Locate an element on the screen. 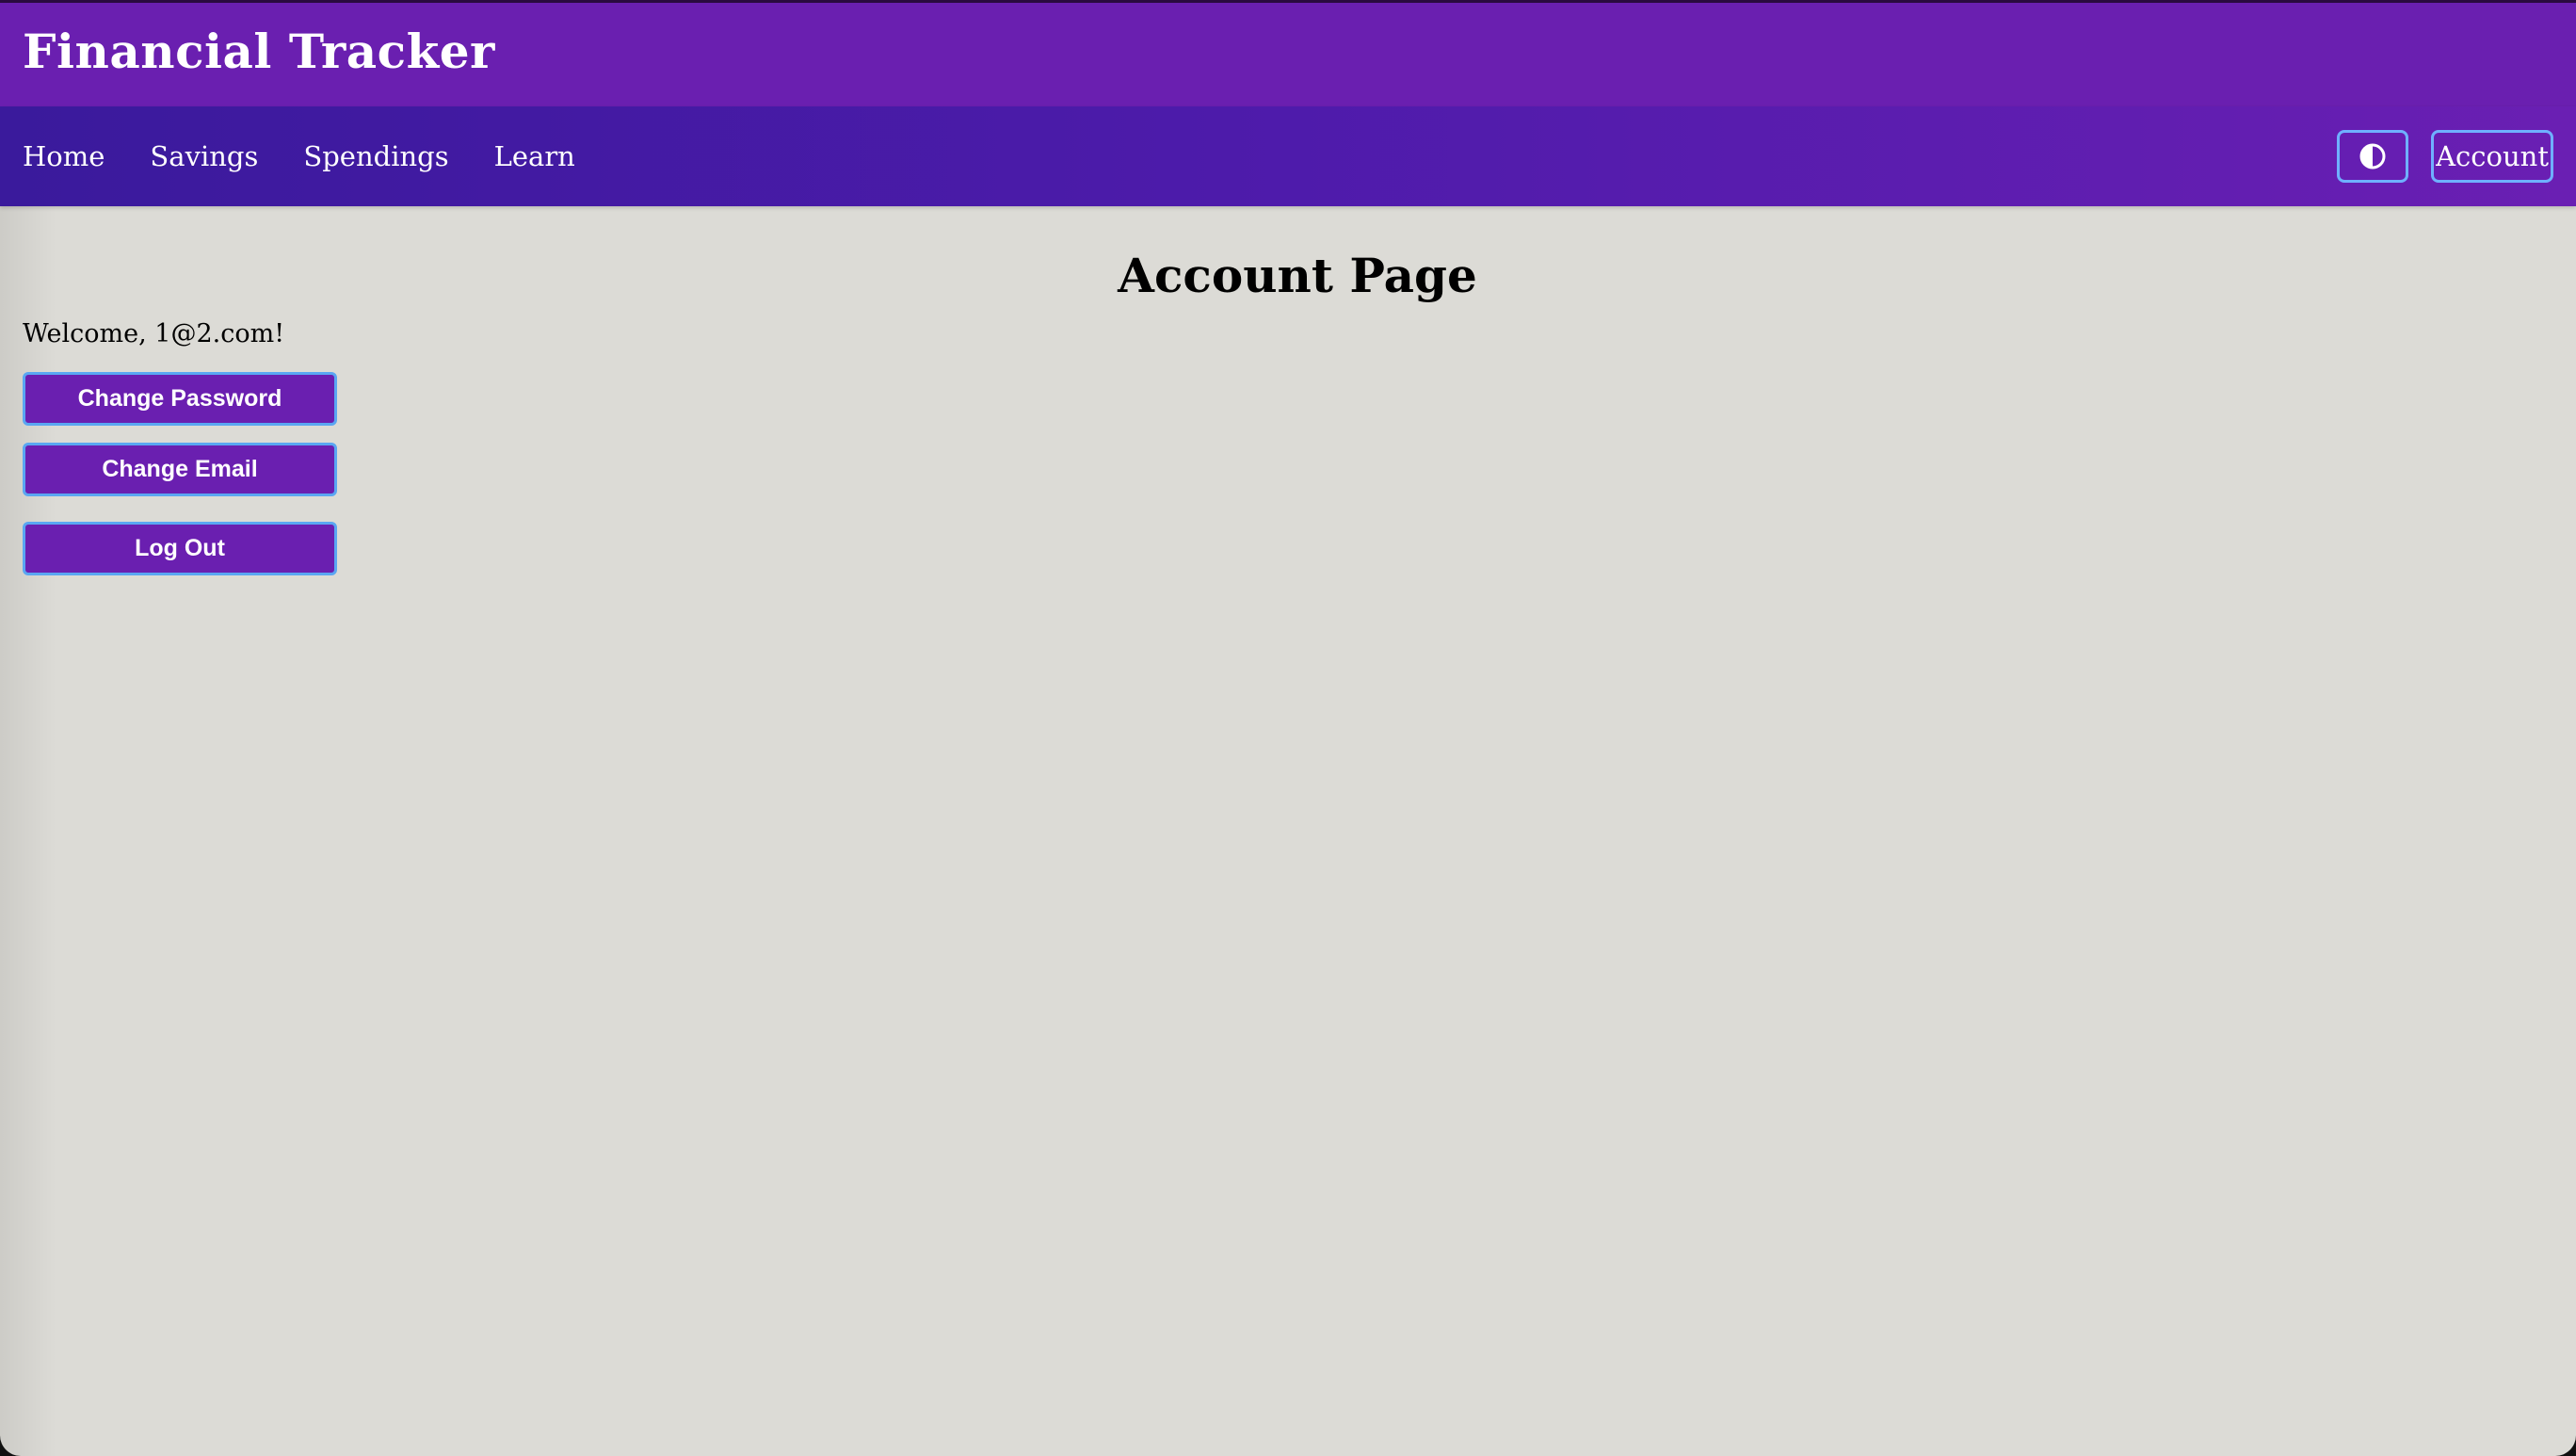 The image size is (2576, 1456). welcome-message: Welcome, 1@2.com! is located at coordinates (154, 333).